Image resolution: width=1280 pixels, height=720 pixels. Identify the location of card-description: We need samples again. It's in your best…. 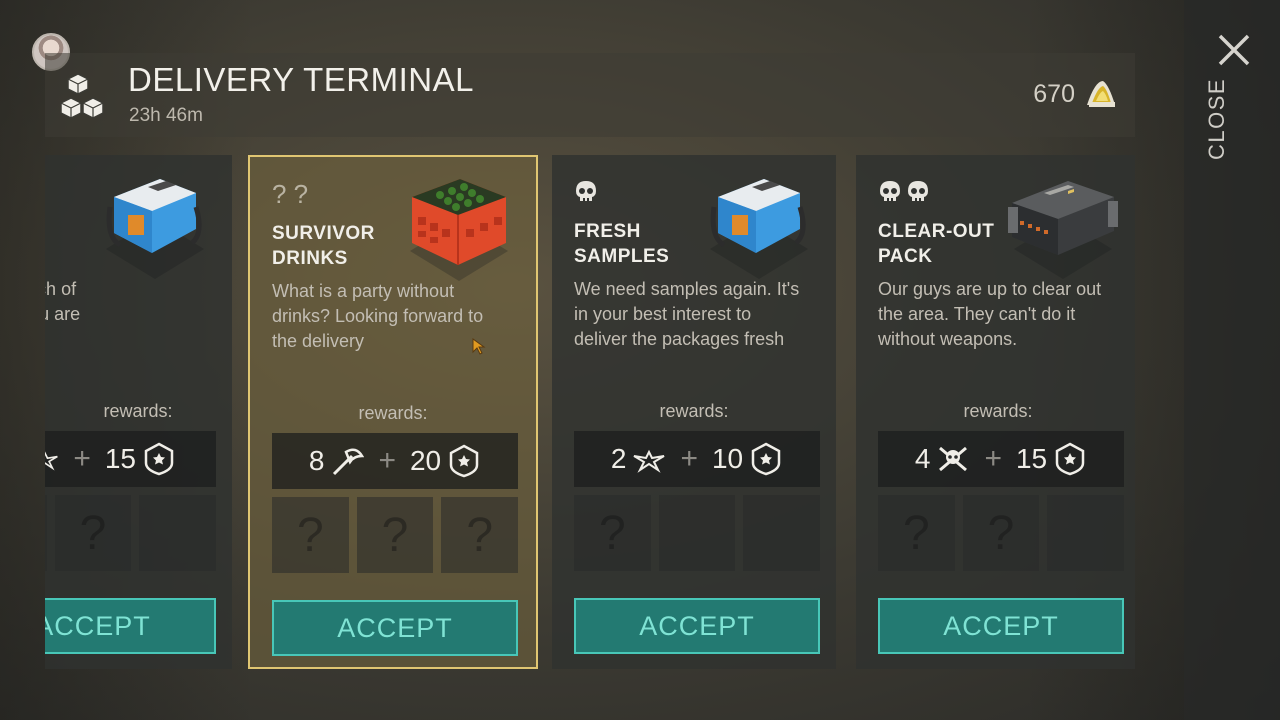
(687, 314).